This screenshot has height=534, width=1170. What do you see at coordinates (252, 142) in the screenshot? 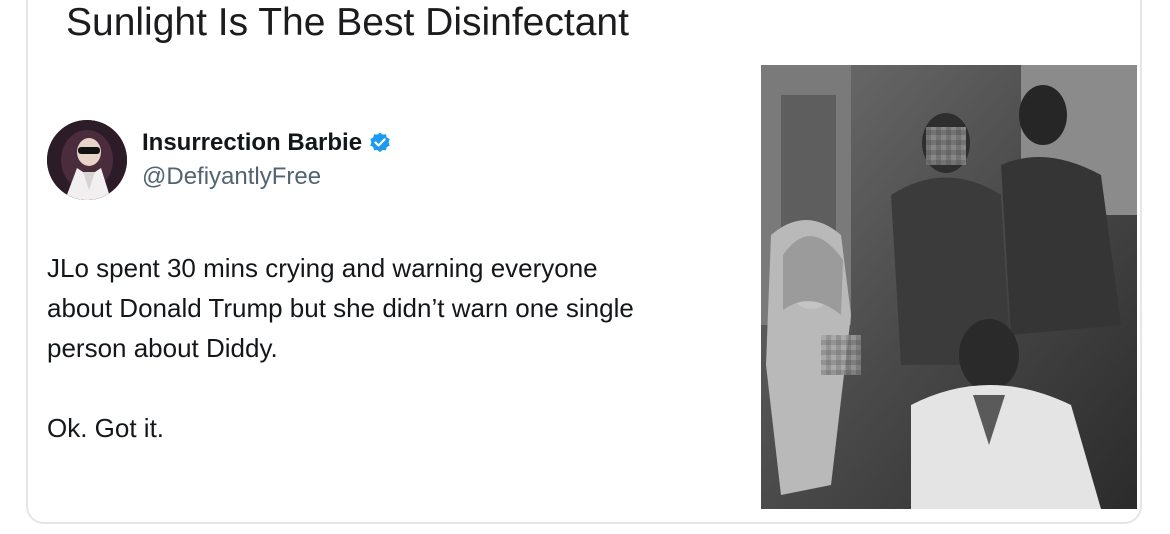
I see `author-name-text: Insurrection Barbie` at bounding box center [252, 142].